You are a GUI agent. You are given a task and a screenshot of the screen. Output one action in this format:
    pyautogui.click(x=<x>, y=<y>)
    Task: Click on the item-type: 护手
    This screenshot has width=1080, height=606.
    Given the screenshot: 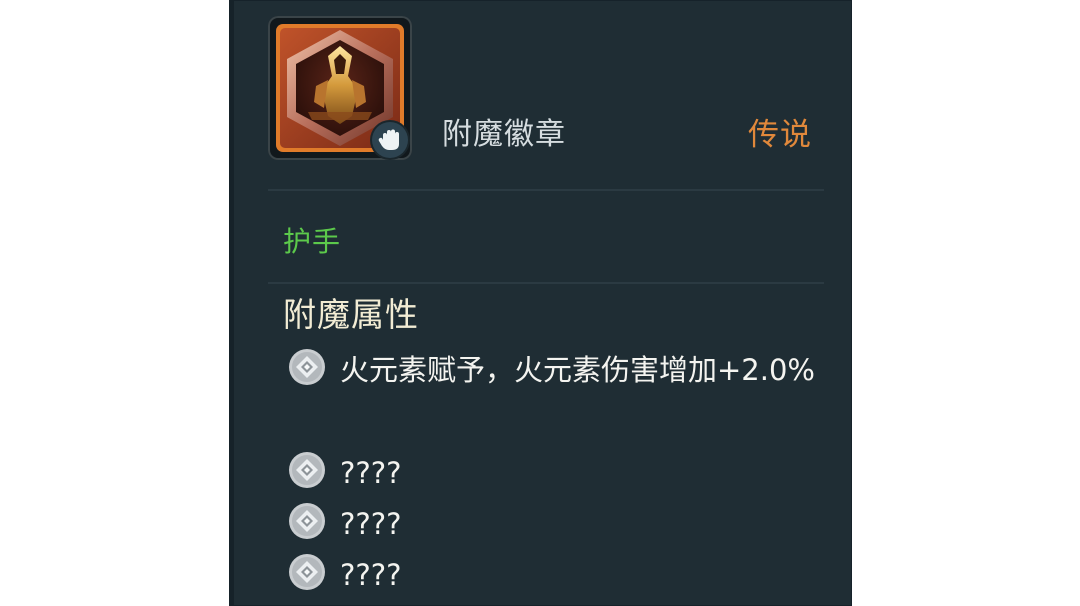 What is the action you would take?
    pyautogui.click(x=312, y=241)
    